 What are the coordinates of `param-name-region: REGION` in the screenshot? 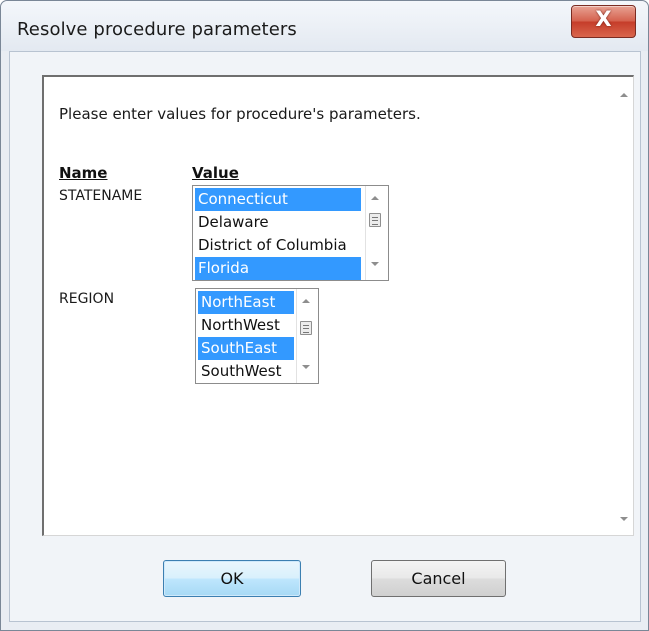 It's located at (87, 299).